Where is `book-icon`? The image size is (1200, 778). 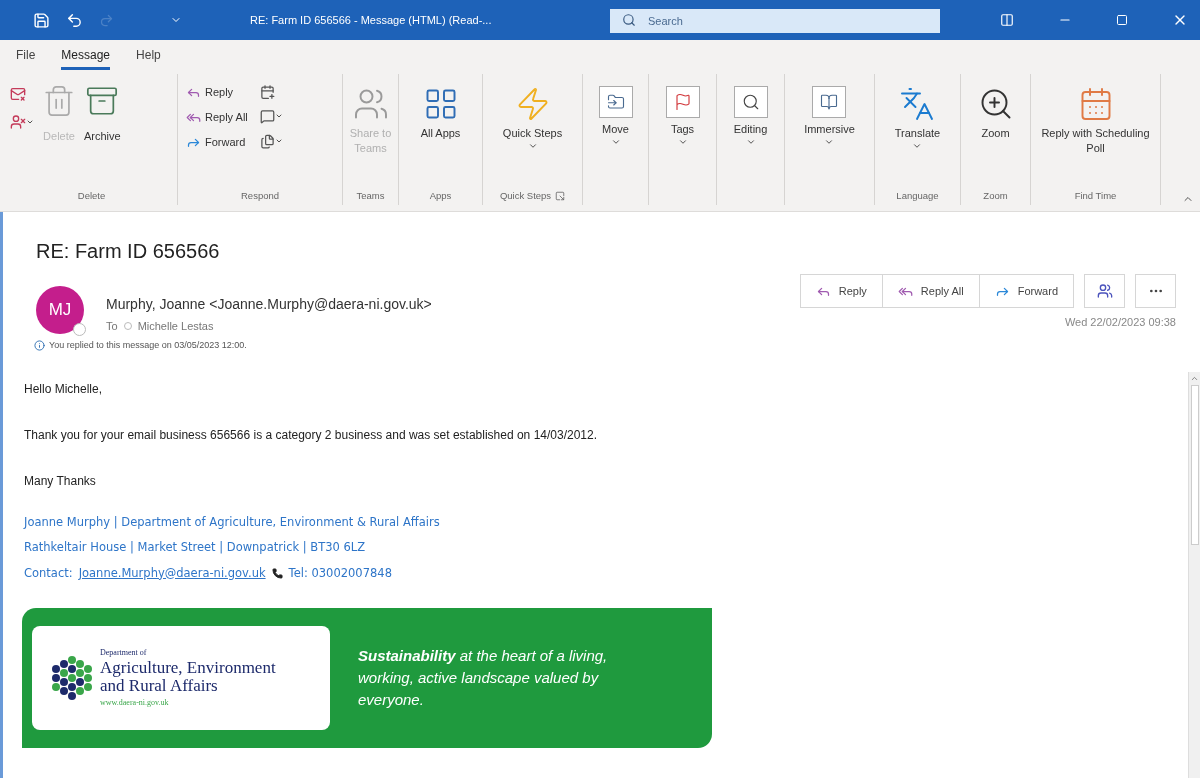
book-icon is located at coordinates (829, 102).